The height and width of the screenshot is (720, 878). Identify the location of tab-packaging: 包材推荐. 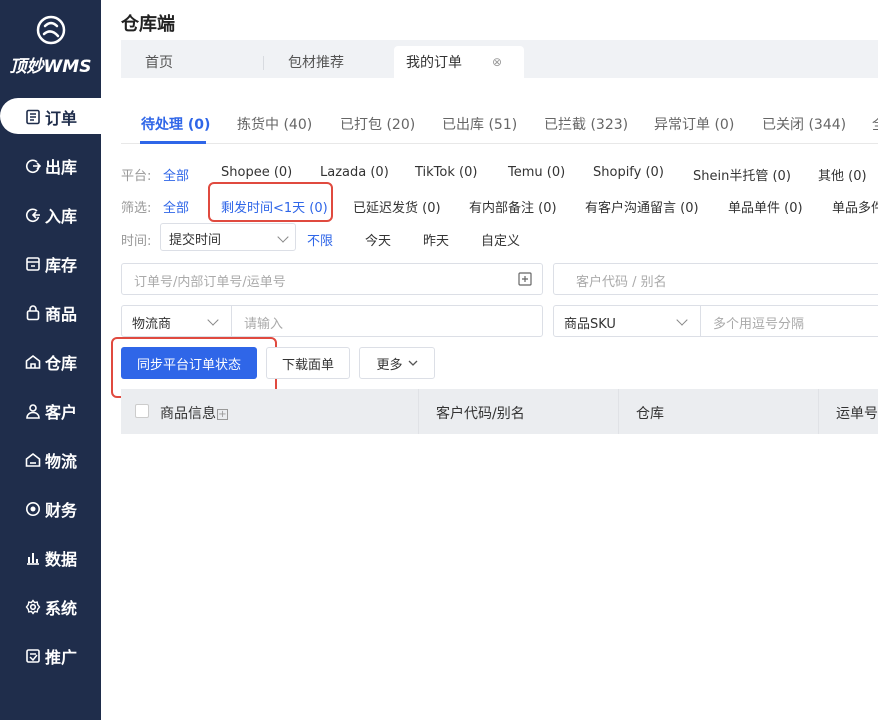
(316, 62).